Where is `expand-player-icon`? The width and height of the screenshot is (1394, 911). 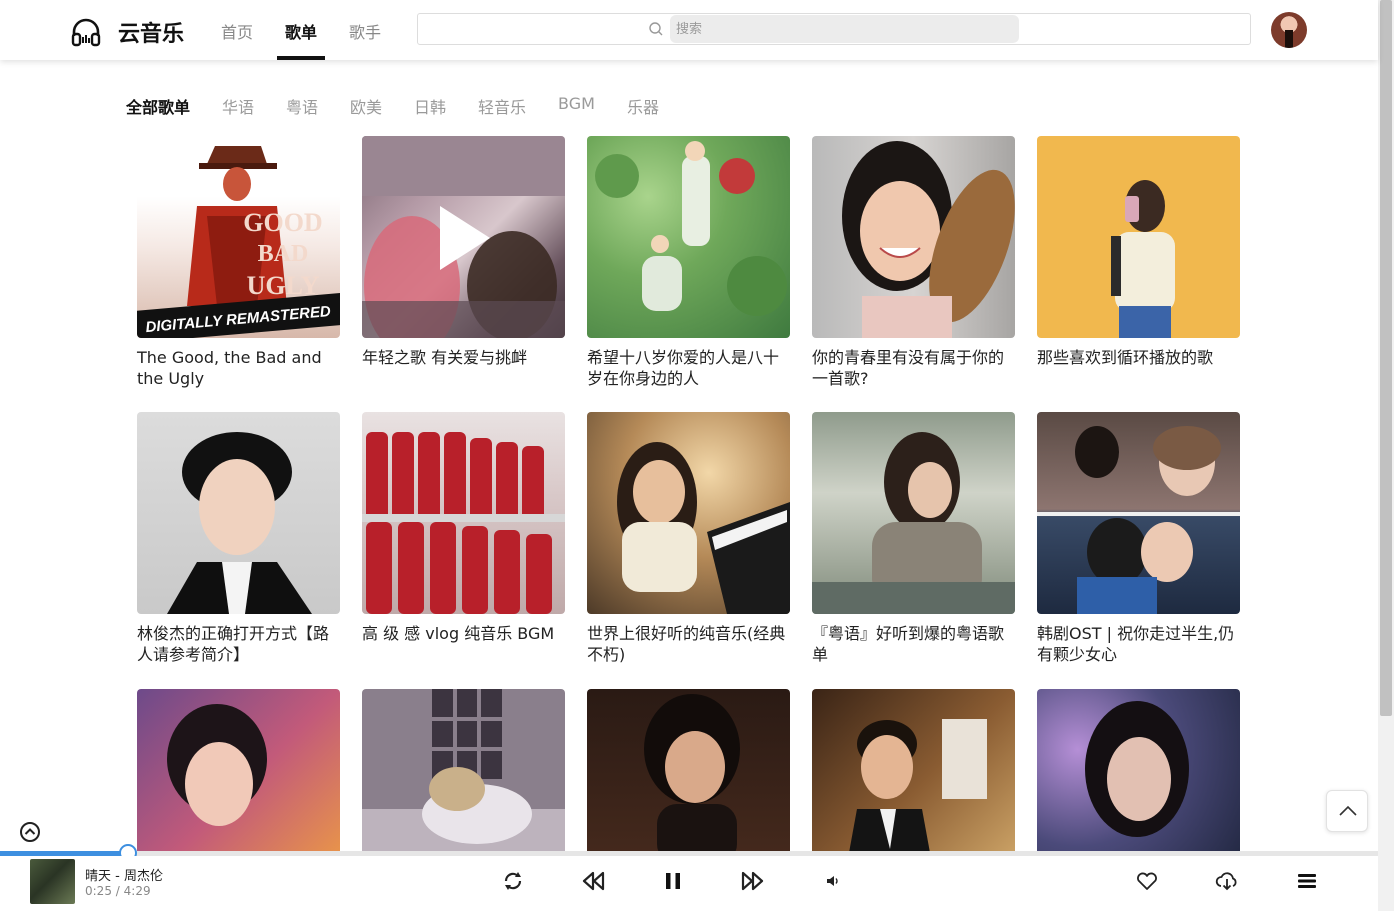 expand-player-icon is located at coordinates (30, 832).